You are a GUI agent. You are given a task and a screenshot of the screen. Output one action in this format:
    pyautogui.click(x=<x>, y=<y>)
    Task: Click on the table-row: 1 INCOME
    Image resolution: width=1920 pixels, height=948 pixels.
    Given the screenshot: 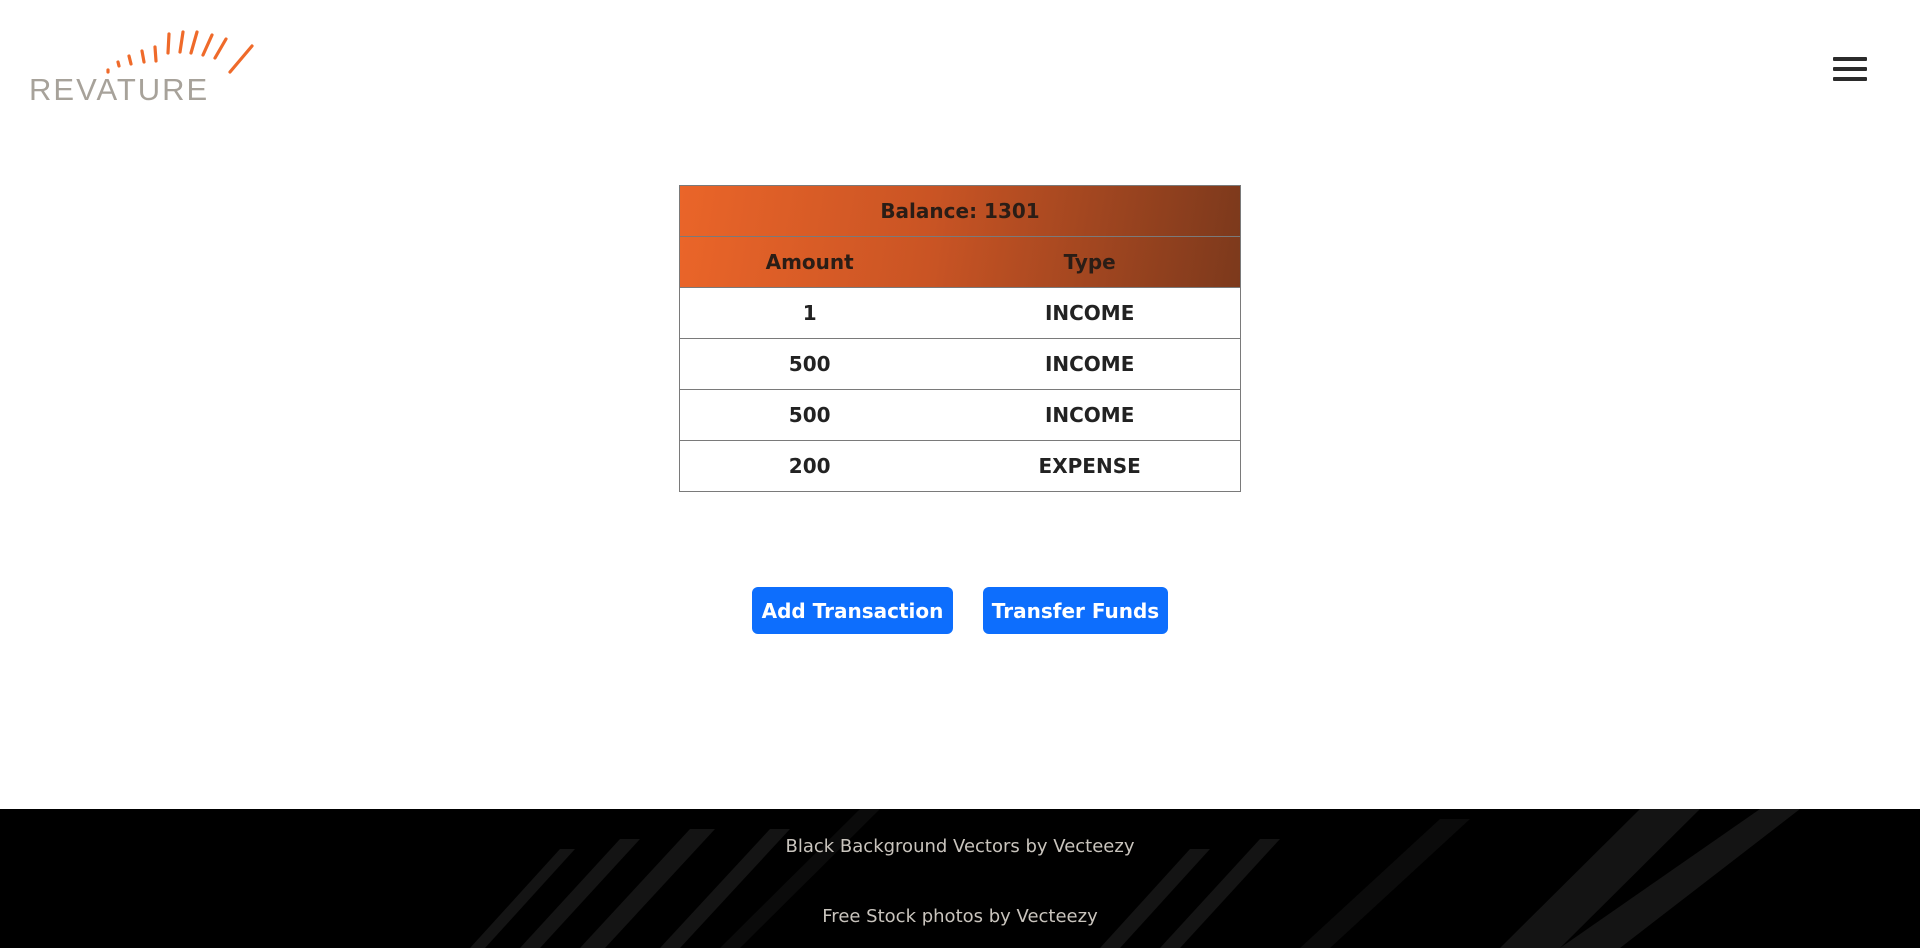 What is the action you would take?
    pyautogui.click(x=960, y=313)
    